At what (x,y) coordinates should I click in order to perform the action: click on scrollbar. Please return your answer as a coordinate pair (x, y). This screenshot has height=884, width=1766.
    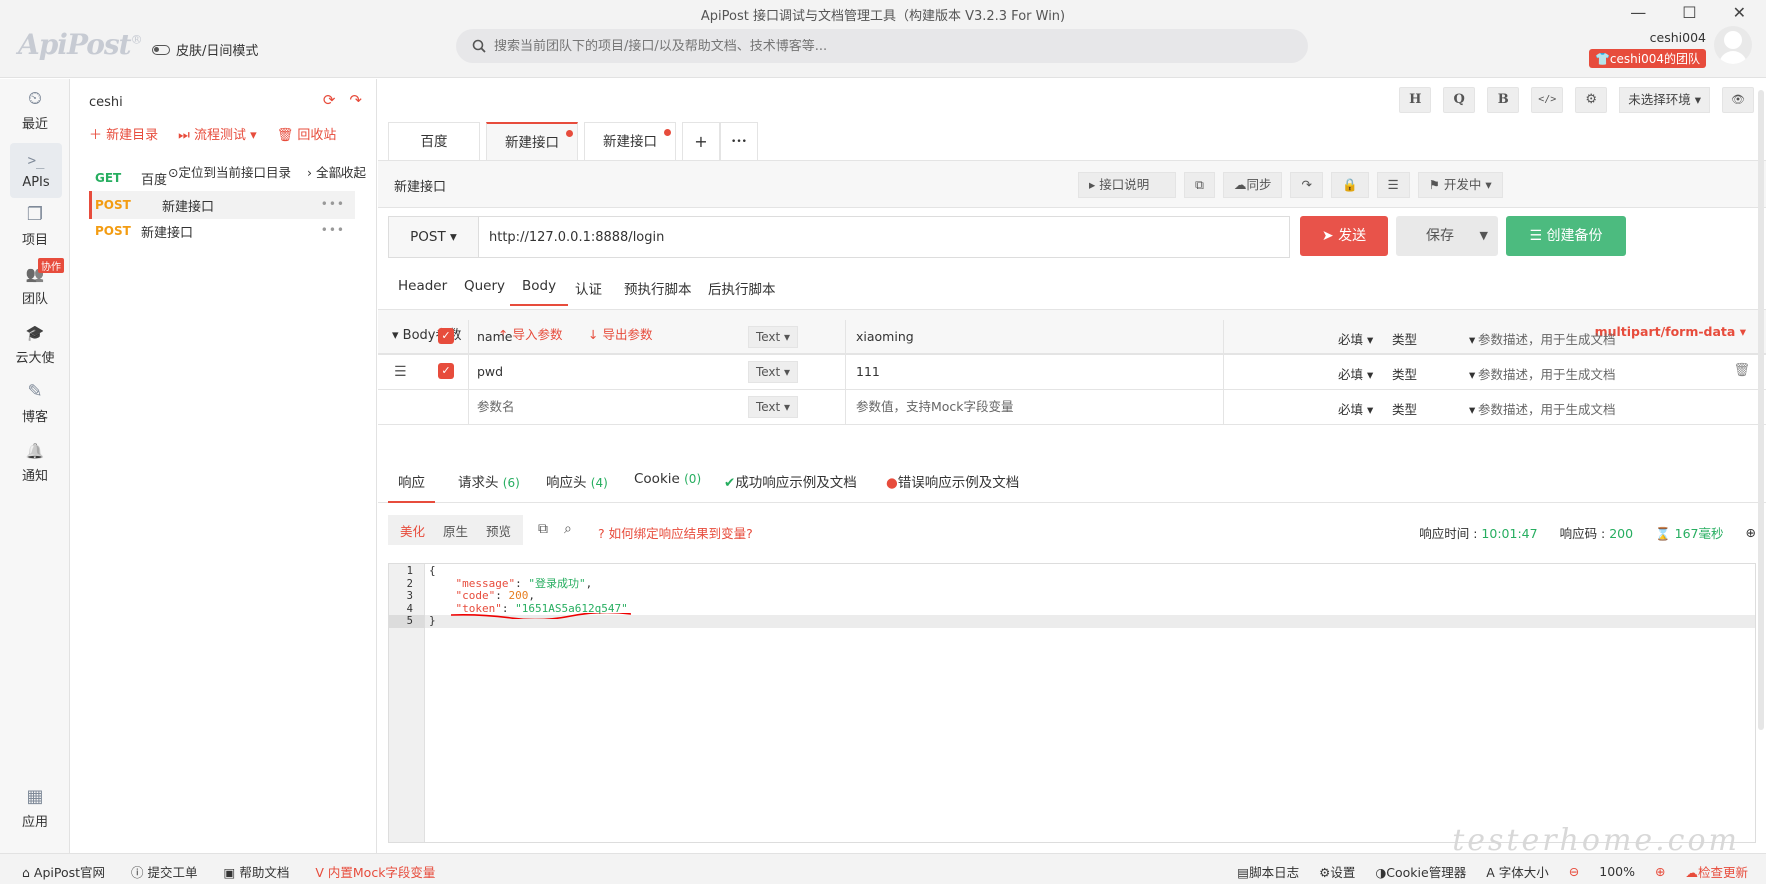
    Looking at the image, I should click on (1761, 410).